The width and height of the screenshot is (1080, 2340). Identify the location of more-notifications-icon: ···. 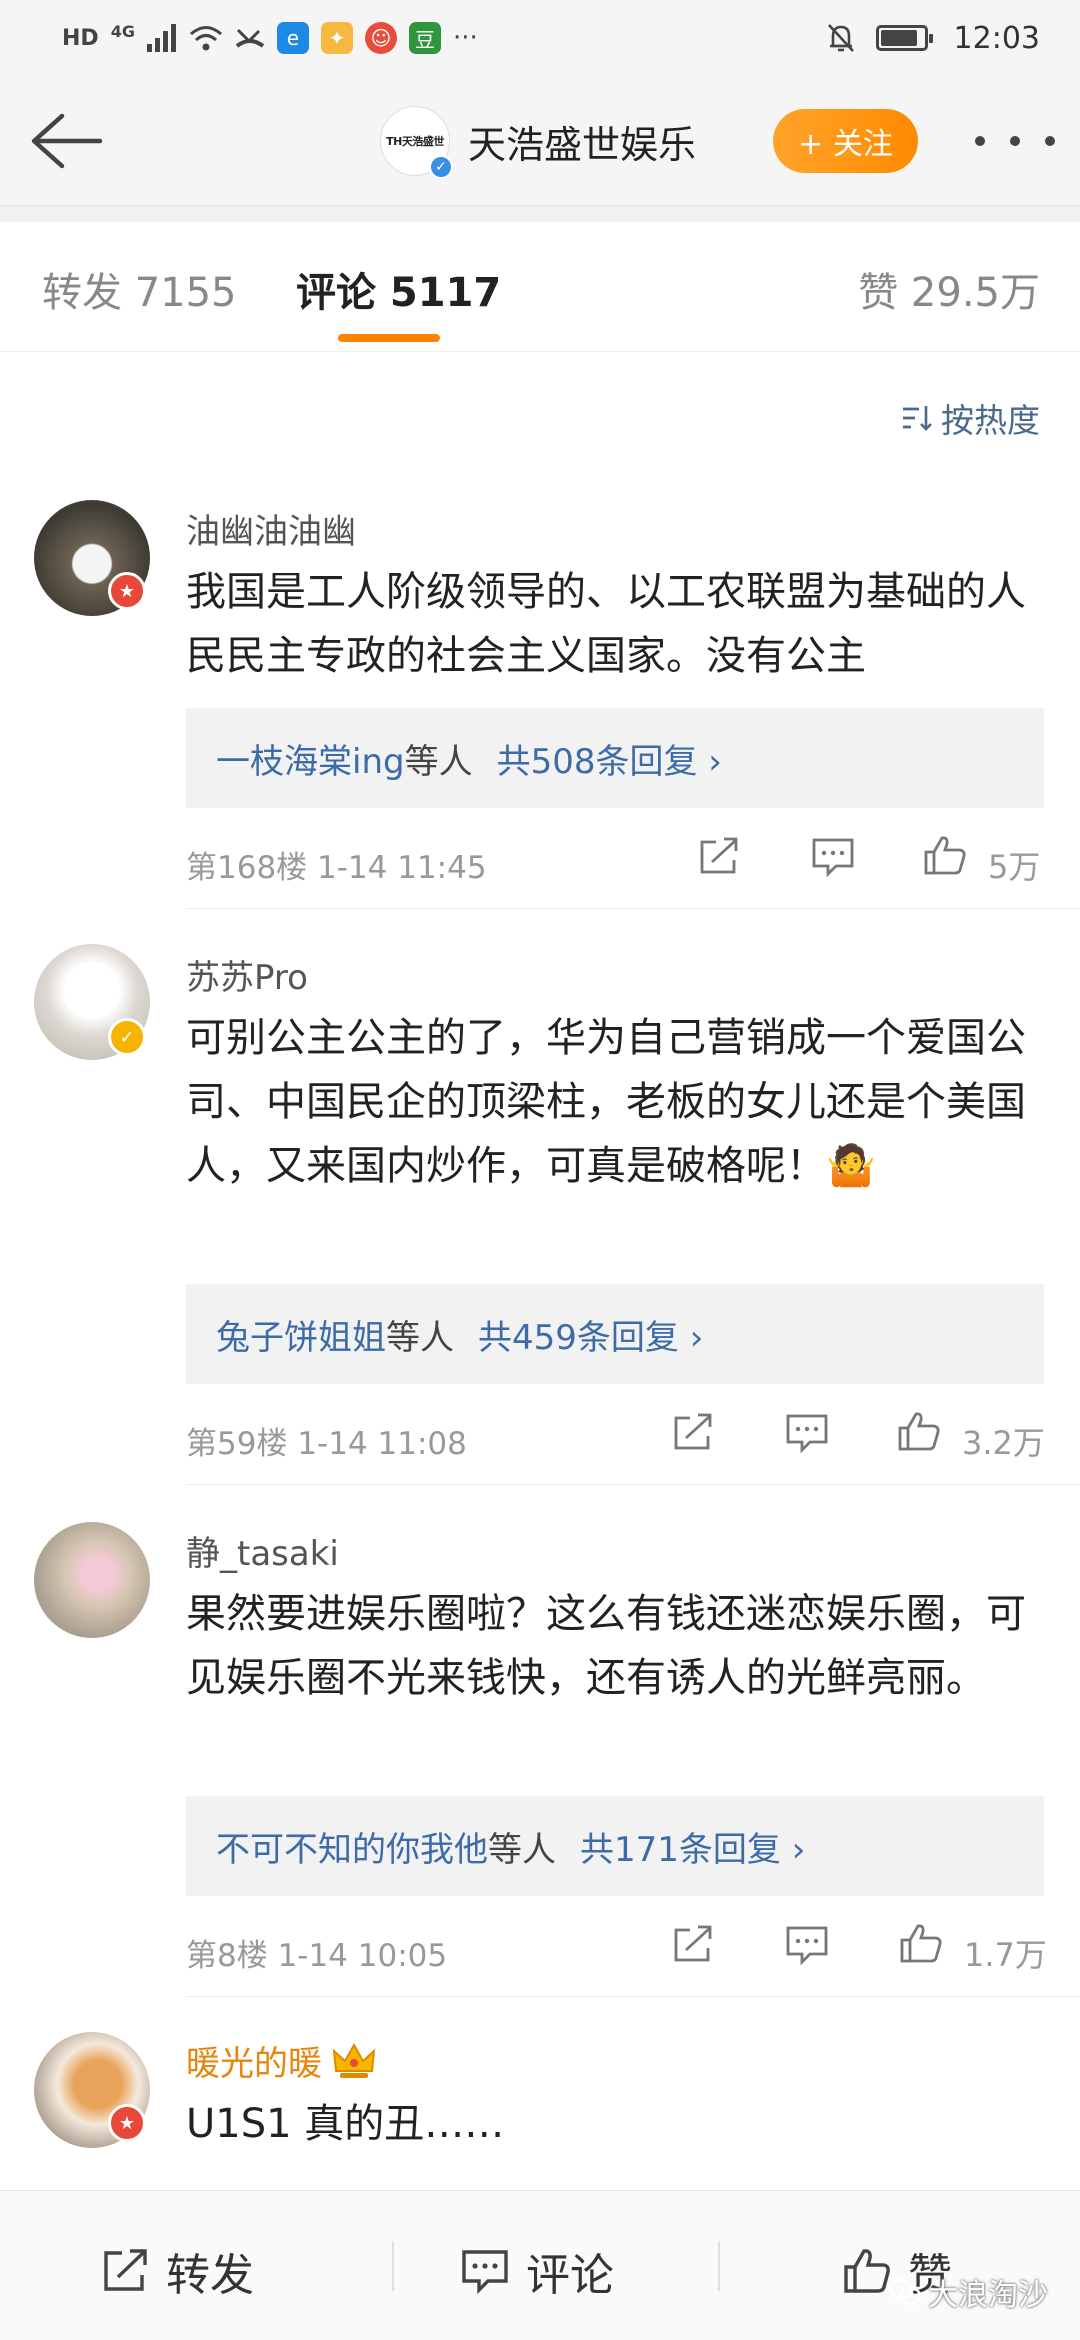
(465, 38).